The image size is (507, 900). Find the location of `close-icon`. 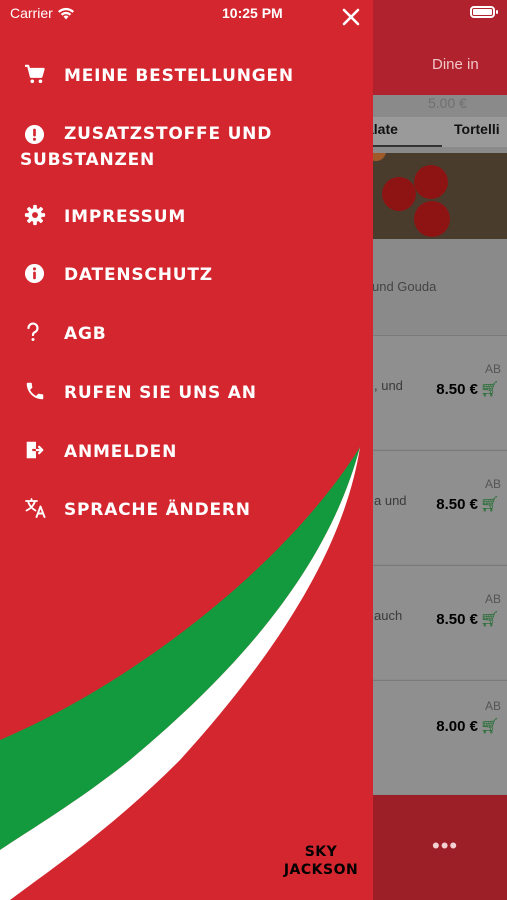

close-icon is located at coordinates (351, 17).